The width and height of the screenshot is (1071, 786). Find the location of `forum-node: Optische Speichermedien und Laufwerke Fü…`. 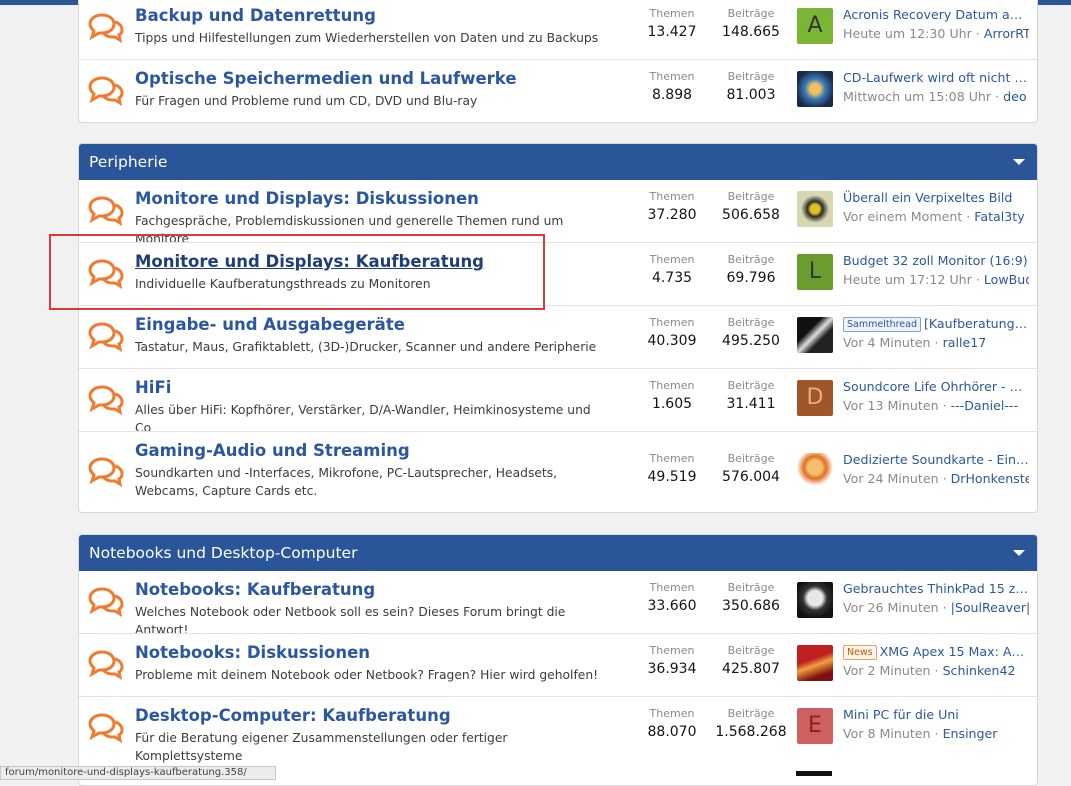

forum-node: Optische Speichermedien und Laufwerke Fü… is located at coordinates (558, 90).